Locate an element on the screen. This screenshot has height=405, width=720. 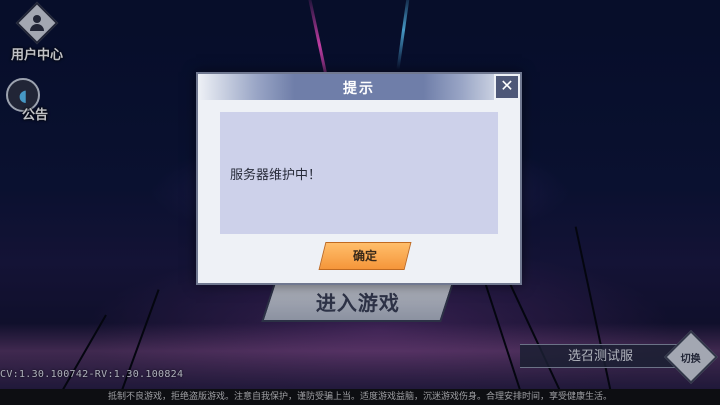
close-icon: ✕ is located at coordinates (507, 87).